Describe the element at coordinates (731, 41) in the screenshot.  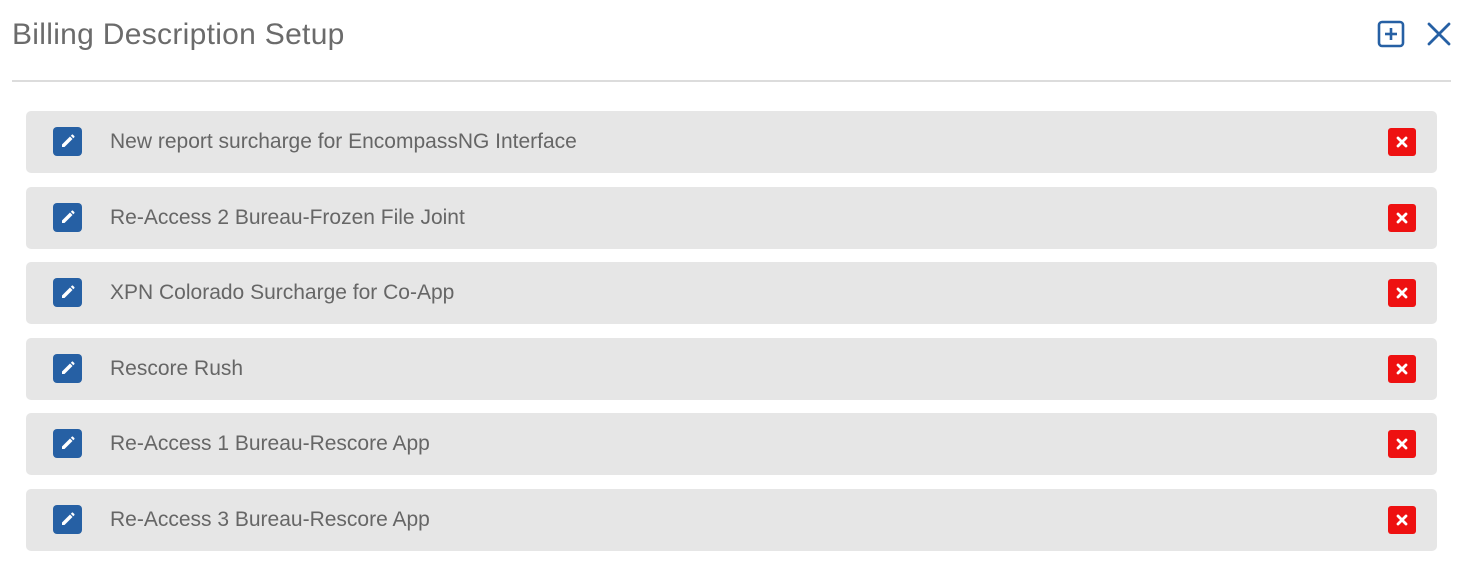
I see `dialog-header: Billing Description Setup` at that location.